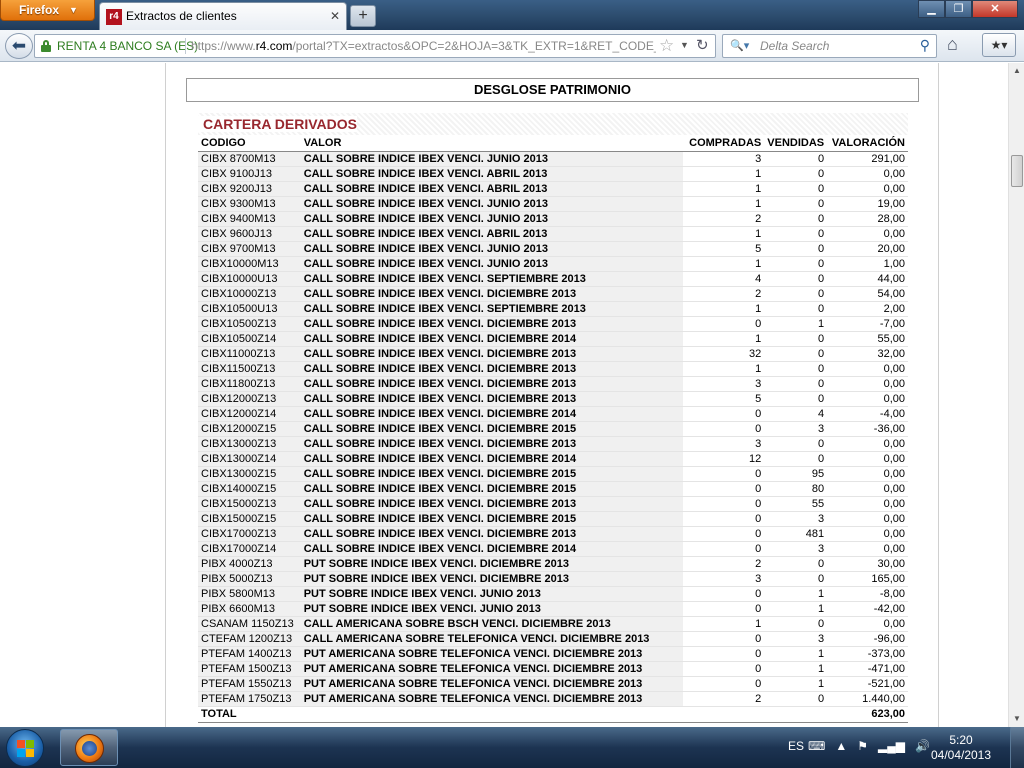 The height and width of the screenshot is (768, 1024). What do you see at coordinates (723, 459) in the screenshot?
I see `row-compradas: 12` at bounding box center [723, 459].